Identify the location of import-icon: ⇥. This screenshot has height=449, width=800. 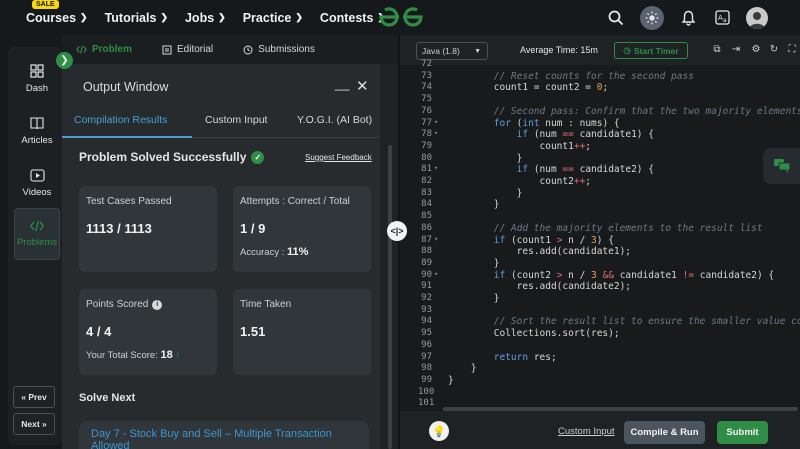
(736, 50).